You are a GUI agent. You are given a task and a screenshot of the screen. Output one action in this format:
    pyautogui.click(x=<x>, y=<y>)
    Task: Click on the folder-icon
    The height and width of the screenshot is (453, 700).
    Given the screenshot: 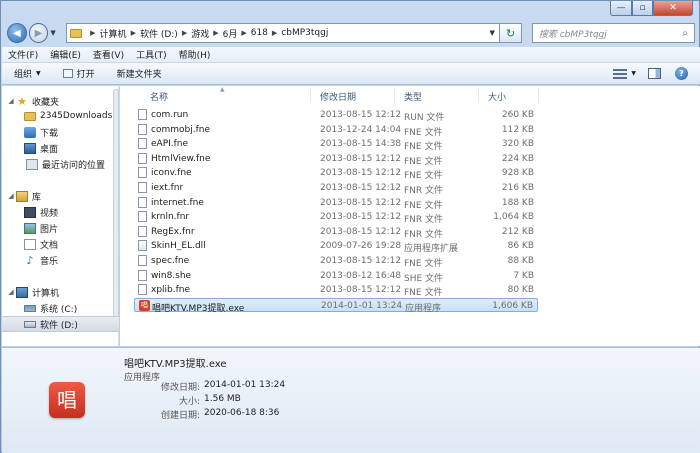 What is the action you would take?
    pyautogui.click(x=30, y=116)
    